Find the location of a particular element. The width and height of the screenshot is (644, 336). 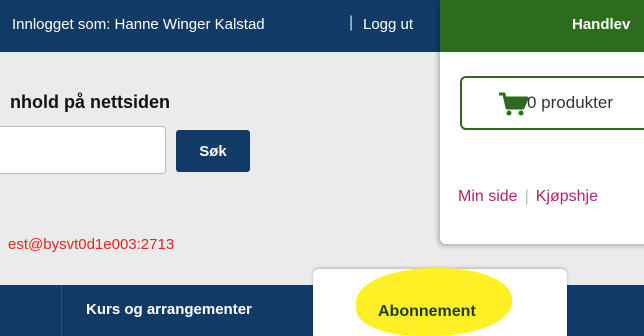

cart-item-count: 0 produkter is located at coordinates (570, 102).